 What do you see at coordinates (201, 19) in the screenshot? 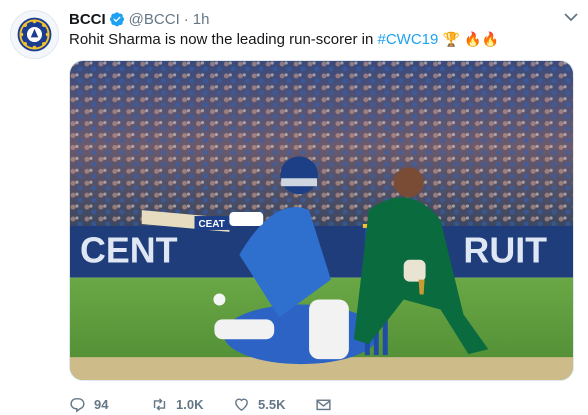
I see `tweet-timestamp: 1h` at bounding box center [201, 19].